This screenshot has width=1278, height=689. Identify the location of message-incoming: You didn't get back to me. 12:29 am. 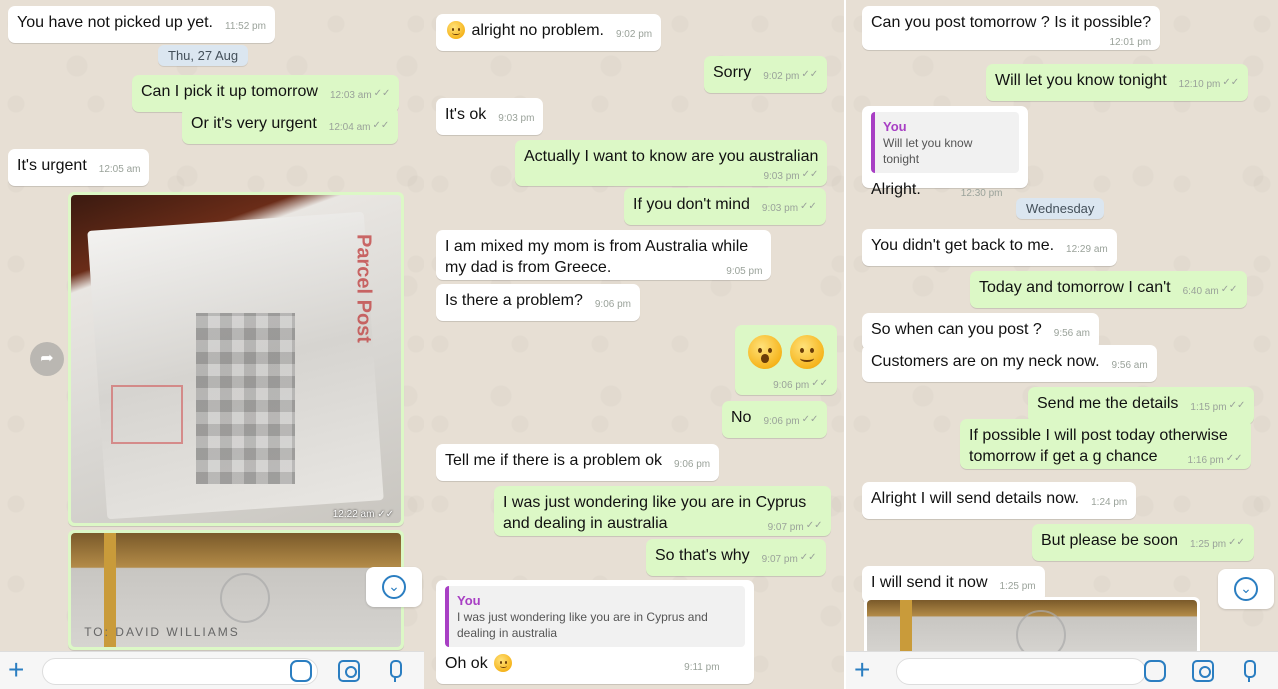
(989, 247).